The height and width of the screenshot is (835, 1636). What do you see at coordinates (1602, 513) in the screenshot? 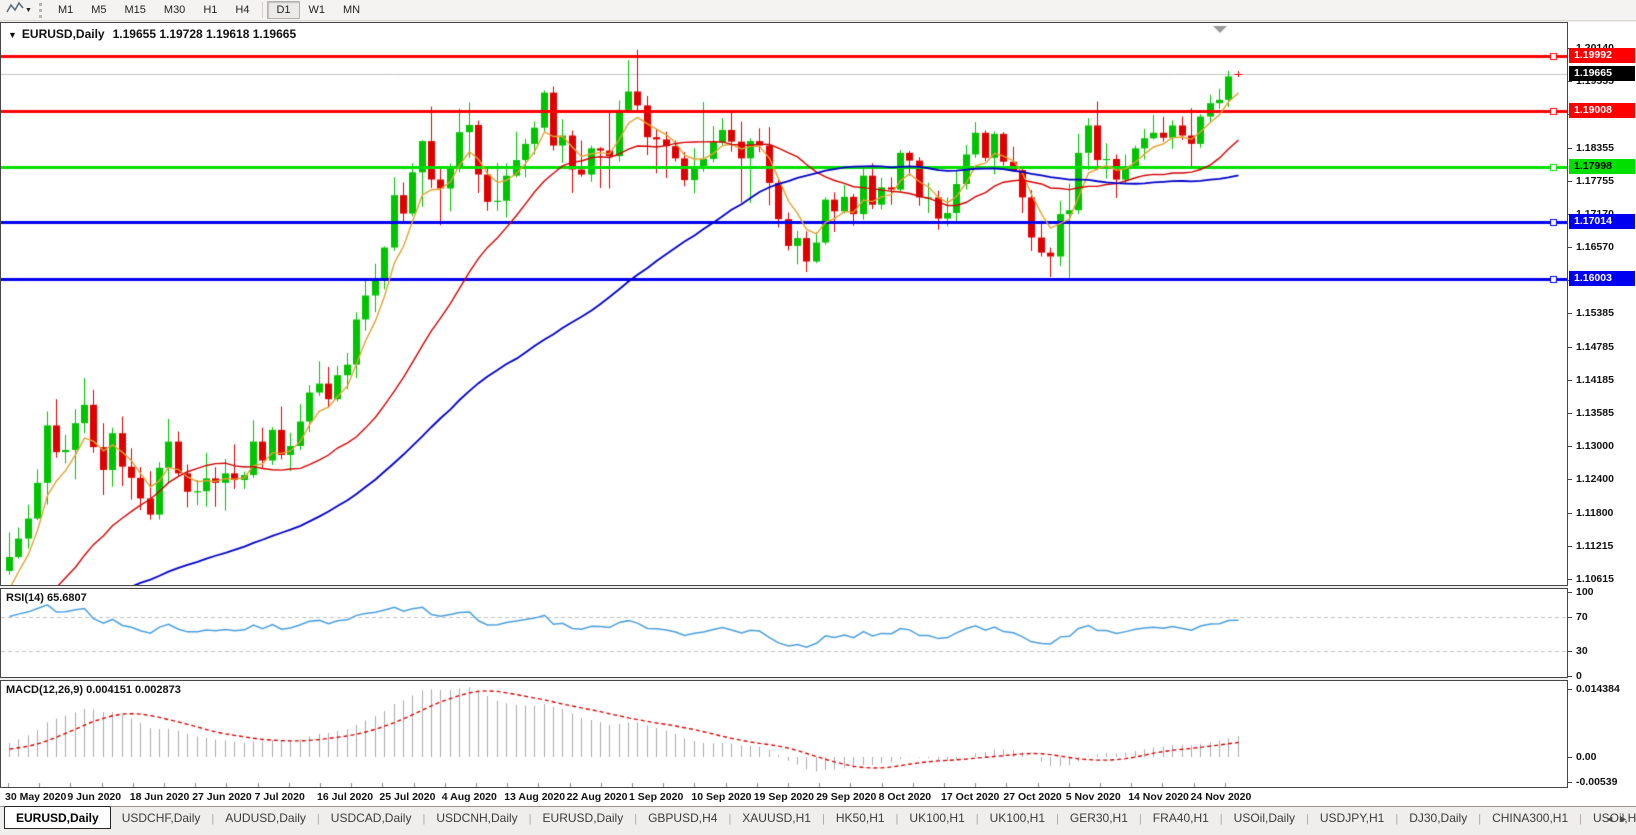
I see `price-axis-label: 1.11800` at bounding box center [1602, 513].